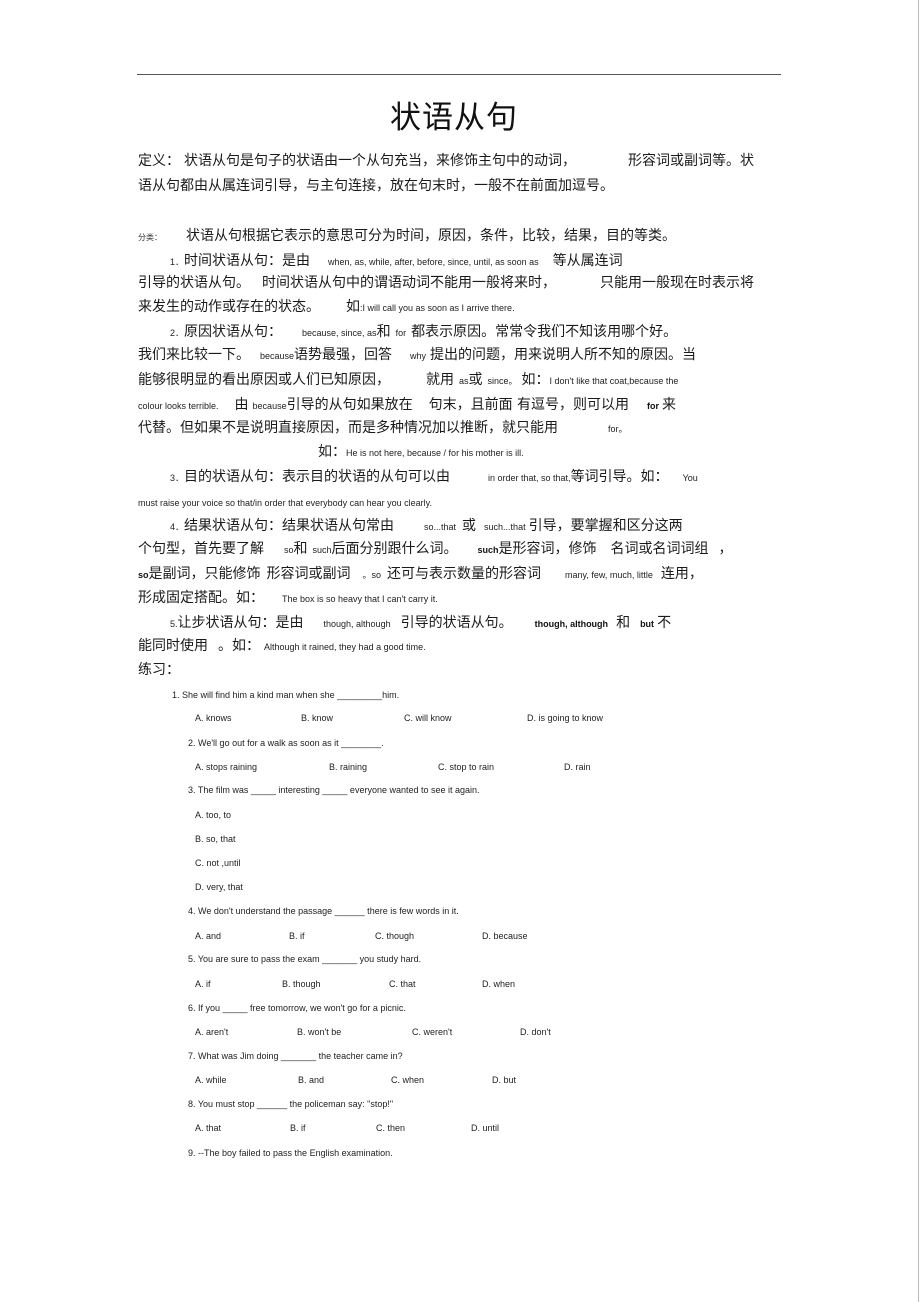 The height and width of the screenshot is (1302, 920). Describe the element at coordinates (159, 670) in the screenshot. I see `practice-heading: 练习：` at that location.